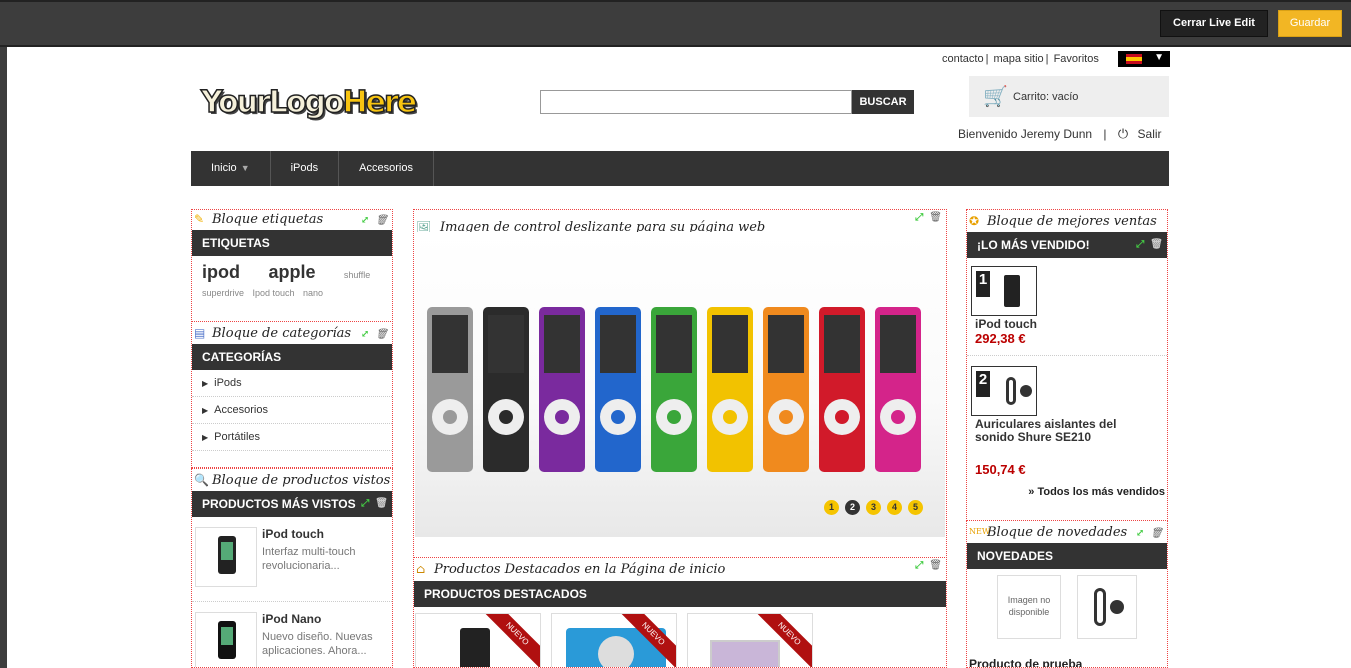 The height and width of the screenshot is (668, 1351). Describe the element at coordinates (1012, 291) in the screenshot. I see `ipod-touch-image` at that location.